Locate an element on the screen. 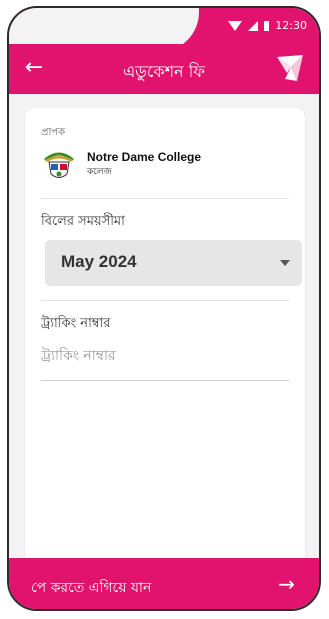 This screenshot has height=619, width=329. recipient-row: Notre Dame College কলেজ is located at coordinates (121, 164).